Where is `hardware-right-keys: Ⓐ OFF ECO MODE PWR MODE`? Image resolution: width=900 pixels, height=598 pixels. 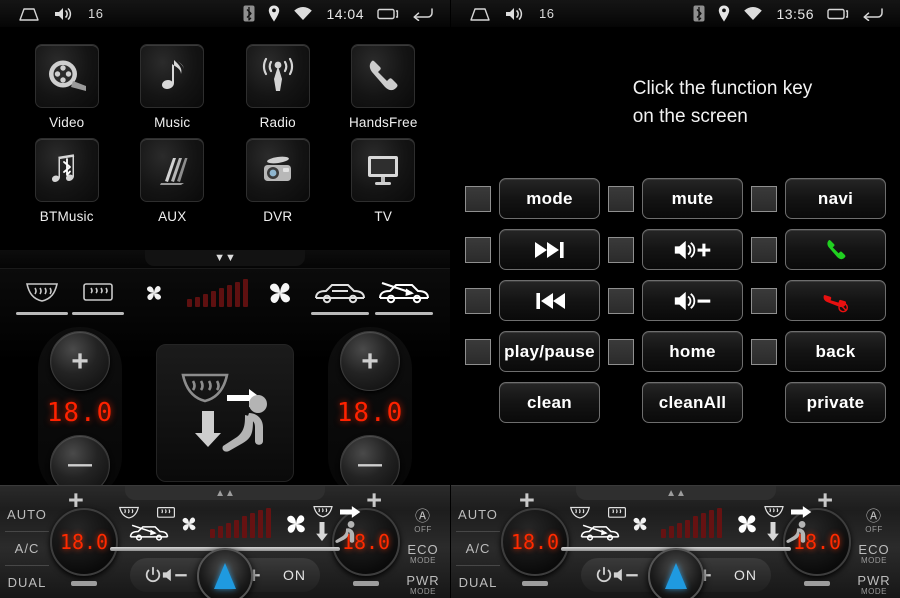 hardware-right-keys: Ⓐ OFF ECO MODE PWR MODE is located at coordinates (423, 548).